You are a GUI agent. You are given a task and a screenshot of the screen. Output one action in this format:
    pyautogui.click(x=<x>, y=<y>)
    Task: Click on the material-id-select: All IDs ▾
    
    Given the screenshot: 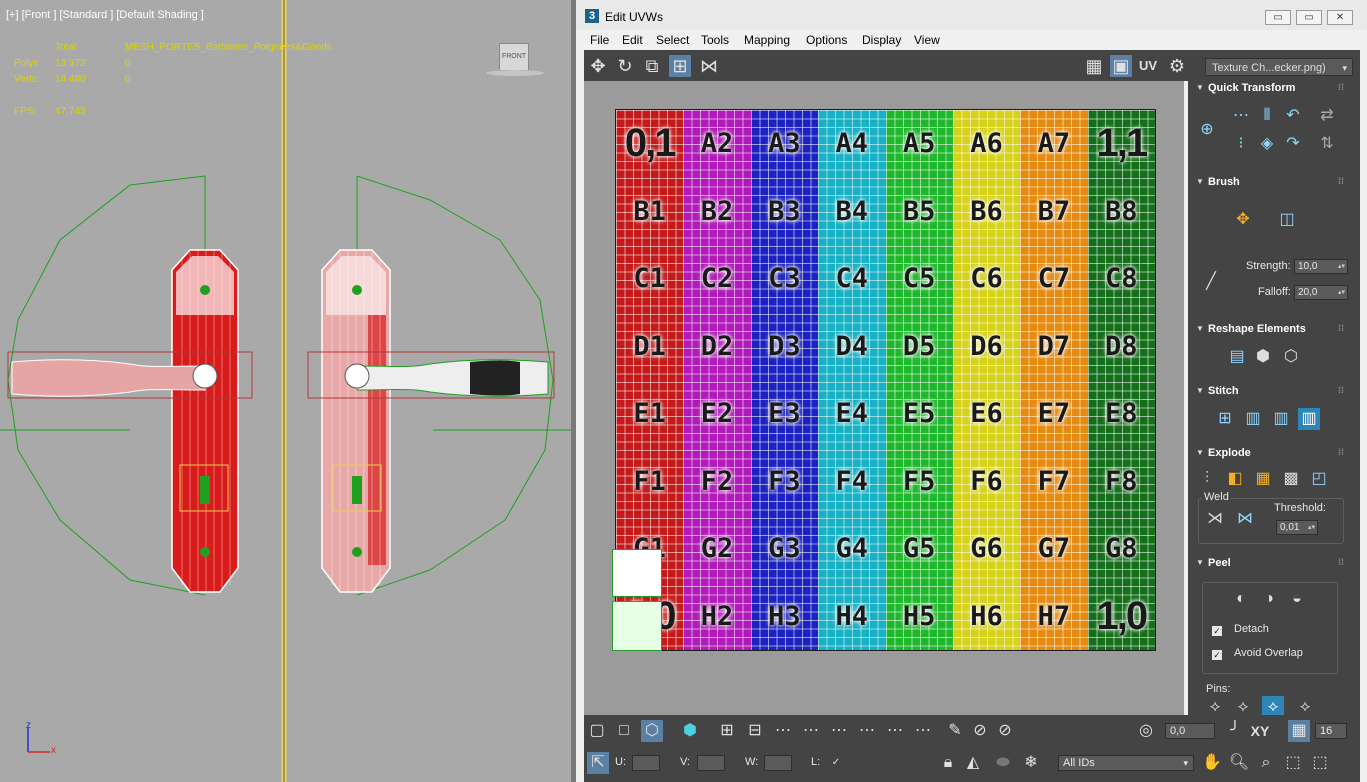 What is the action you would take?
    pyautogui.click(x=1126, y=763)
    